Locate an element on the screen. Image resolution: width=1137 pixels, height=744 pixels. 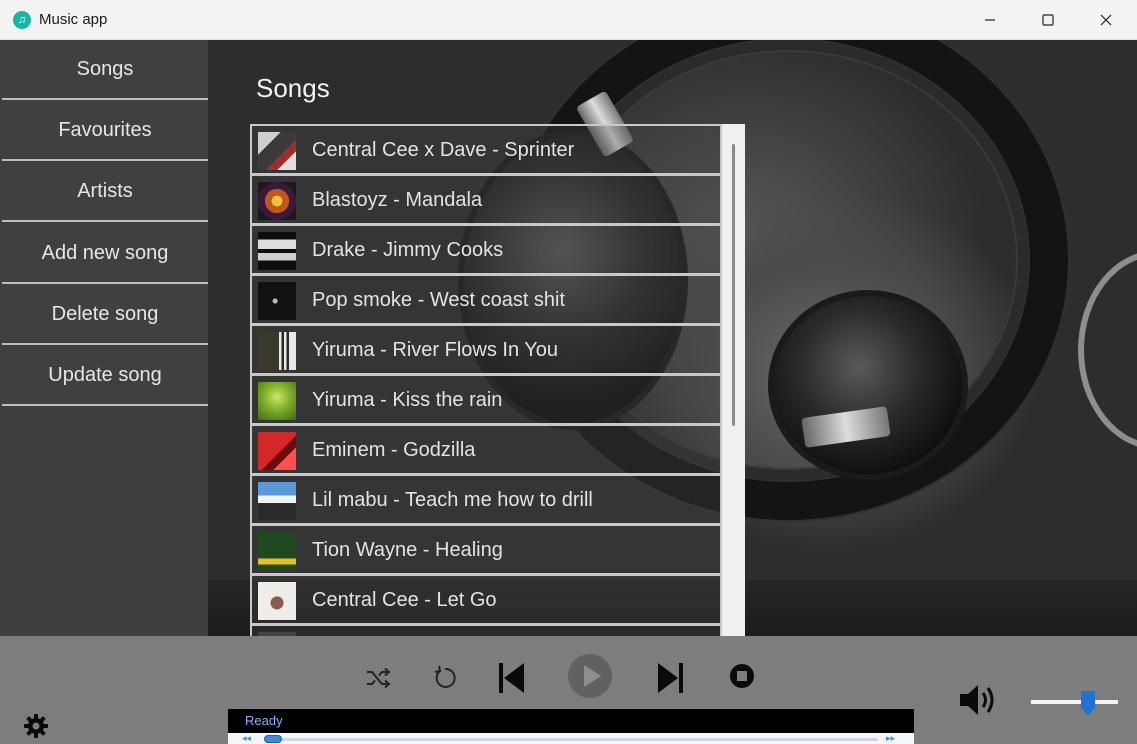
sidebar-item-label: Add new song is located at coordinates (105, 252).